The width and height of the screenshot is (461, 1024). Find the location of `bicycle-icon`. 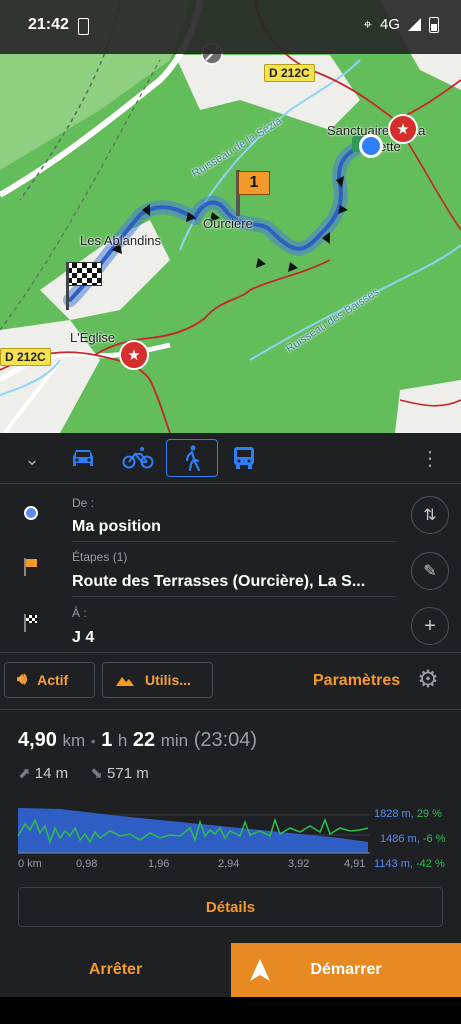

bicycle-icon is located at coordinates (138, 458).